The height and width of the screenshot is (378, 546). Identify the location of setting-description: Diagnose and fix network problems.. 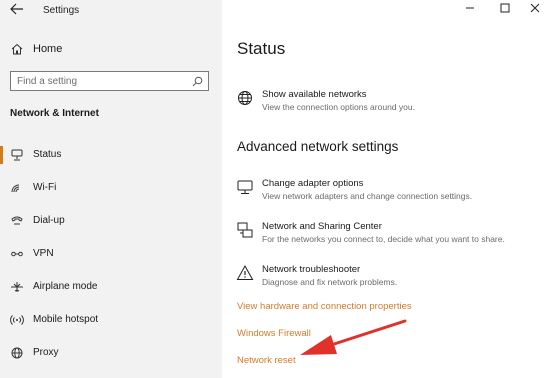
(330, 282).